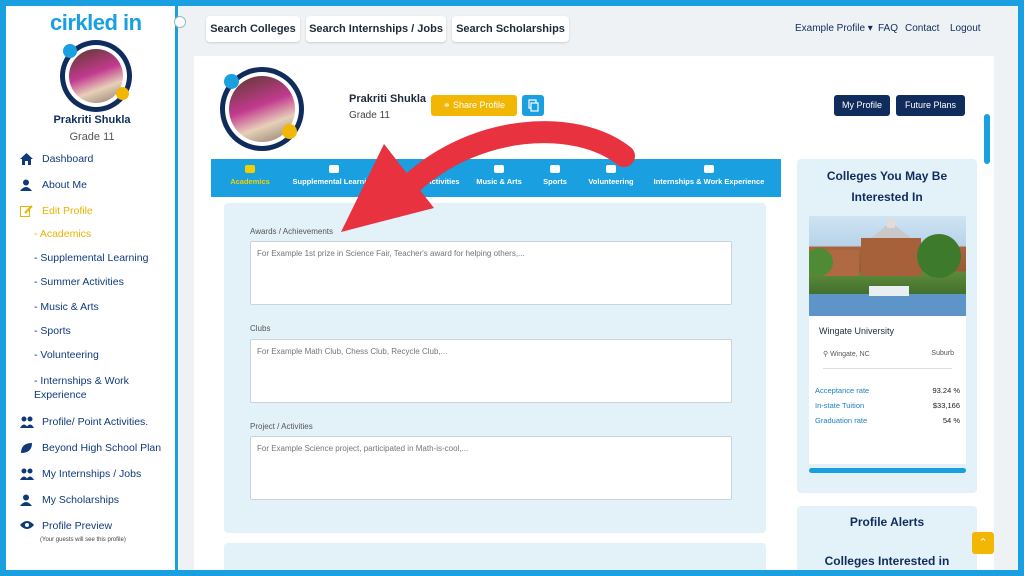  What do you see at coordinates (488, 176) in the screenshot?
I see `annotation-arrow` at bounding box center [488, 176].